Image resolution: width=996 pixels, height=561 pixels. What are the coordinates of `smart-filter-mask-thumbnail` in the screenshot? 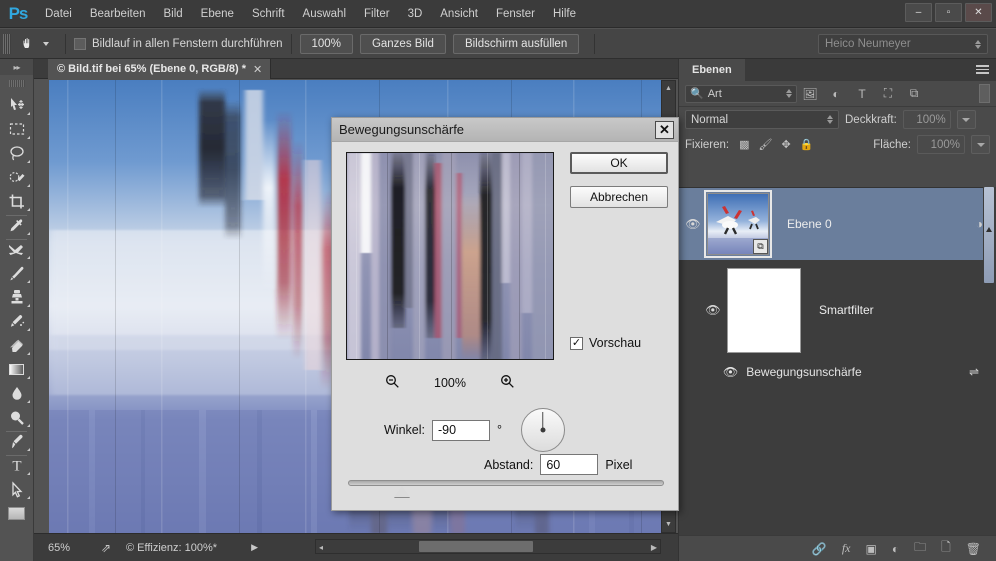 It's located at (764, 310).